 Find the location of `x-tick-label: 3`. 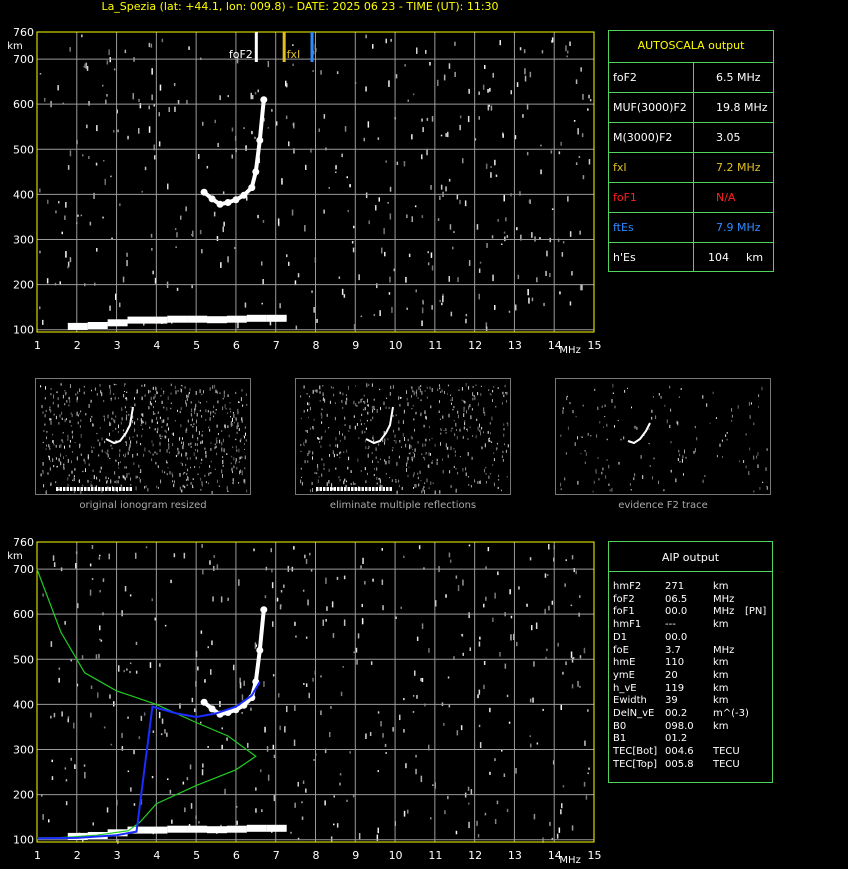

x-tick-label: 3 is located at coordinates (117, 345).